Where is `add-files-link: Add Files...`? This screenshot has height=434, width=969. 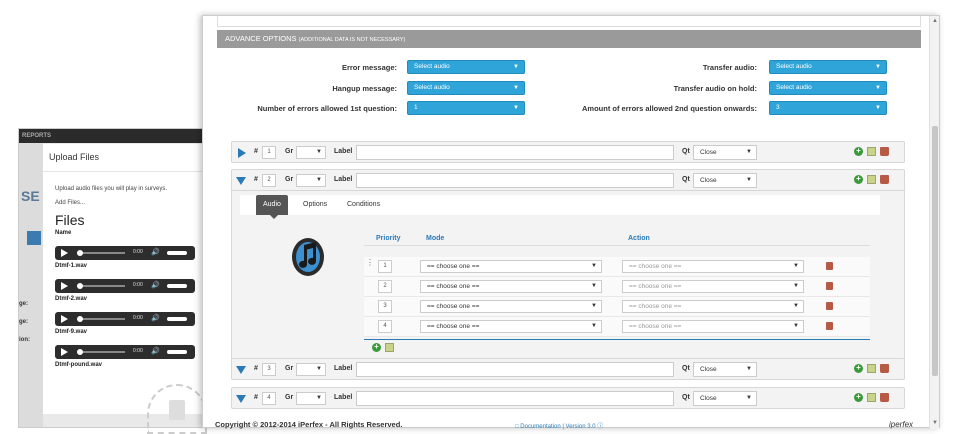 add-files-link: Add Files... is located at coordinates (125, 203).